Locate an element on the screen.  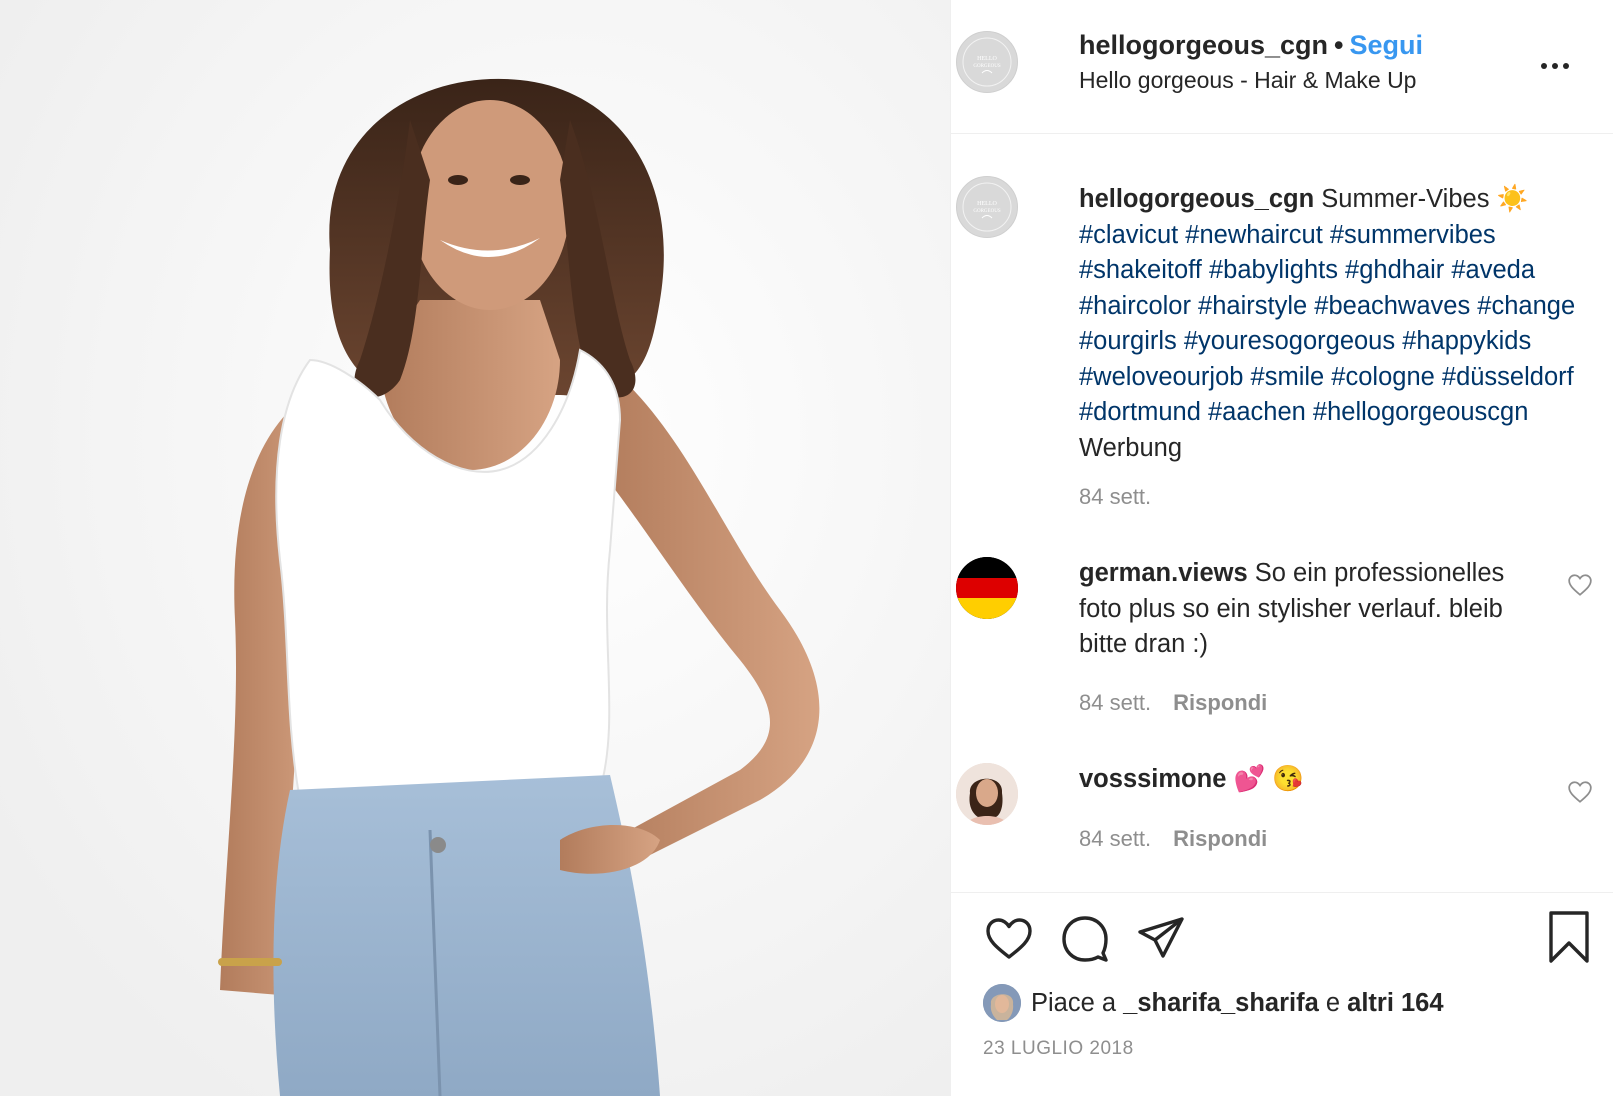
likes-line: Piace a _sharifa_sharifa e altri 164 is located at coordinates (1213, 1003).